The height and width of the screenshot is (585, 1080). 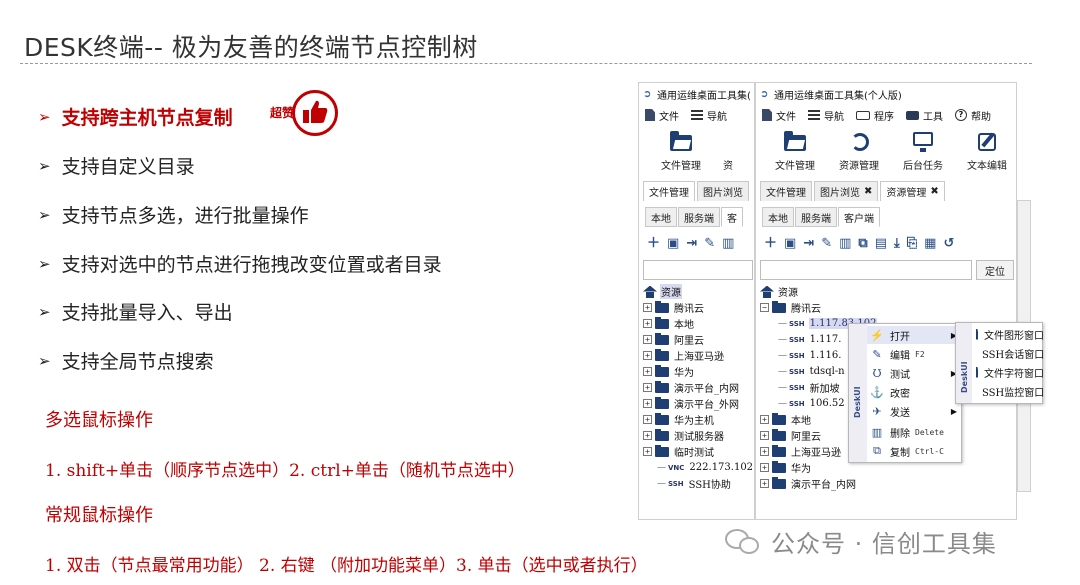 I want to click on tree-connection: — SSH SSH协助, so click(x=694, y=484).